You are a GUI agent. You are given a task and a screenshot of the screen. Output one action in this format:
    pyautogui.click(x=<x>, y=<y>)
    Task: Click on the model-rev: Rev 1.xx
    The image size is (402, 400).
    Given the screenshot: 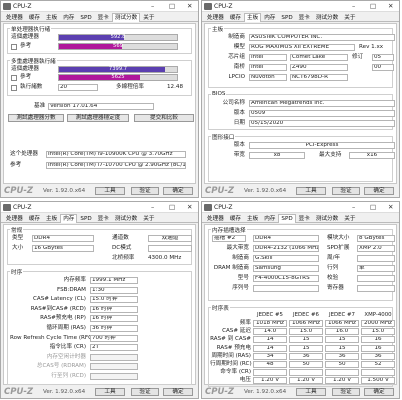 What is the action you would take?
    pyautogui.click(x=371, y=47)
    